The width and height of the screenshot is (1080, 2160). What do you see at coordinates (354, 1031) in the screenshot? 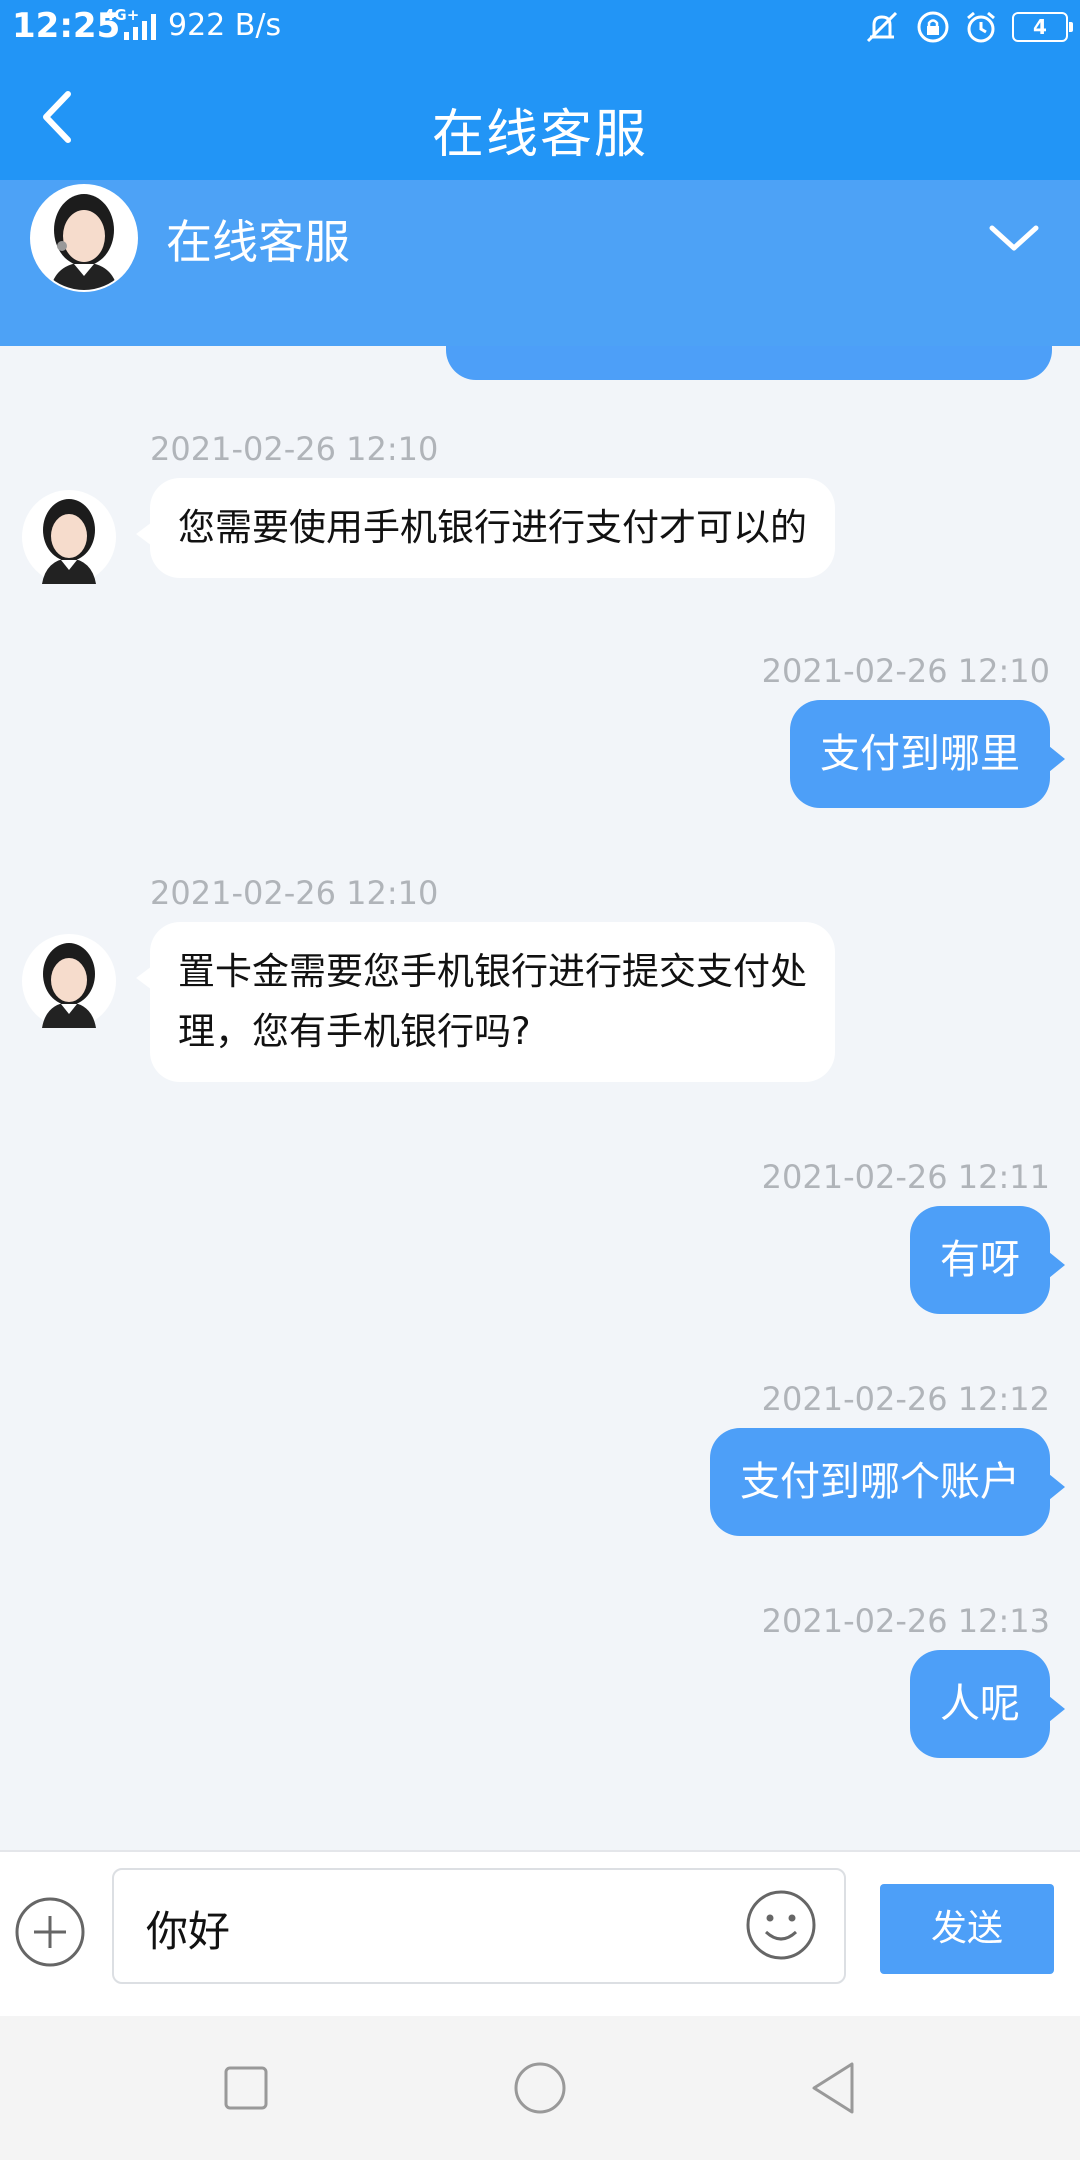
I see `message-text: 理，您有手机银行吗?` at bounding box center [354, 1031].